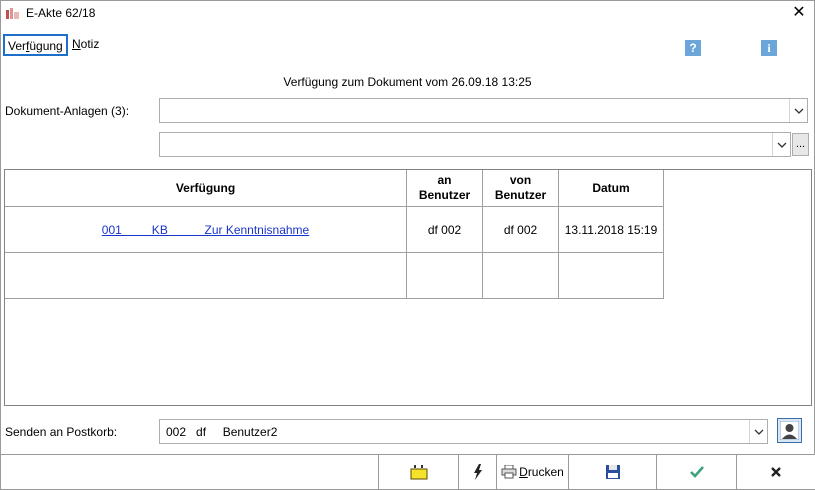 This screenshot has height=490, width=815. I want to click on info-icon: i, so click(769, 48).